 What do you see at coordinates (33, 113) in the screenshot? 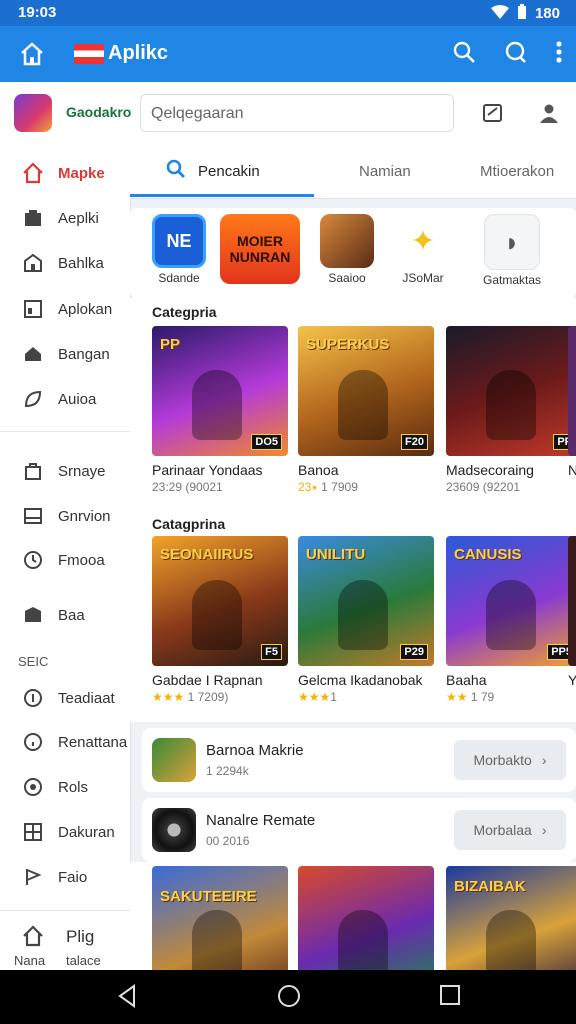
I see `avatar` at bounding box center [33, 113].